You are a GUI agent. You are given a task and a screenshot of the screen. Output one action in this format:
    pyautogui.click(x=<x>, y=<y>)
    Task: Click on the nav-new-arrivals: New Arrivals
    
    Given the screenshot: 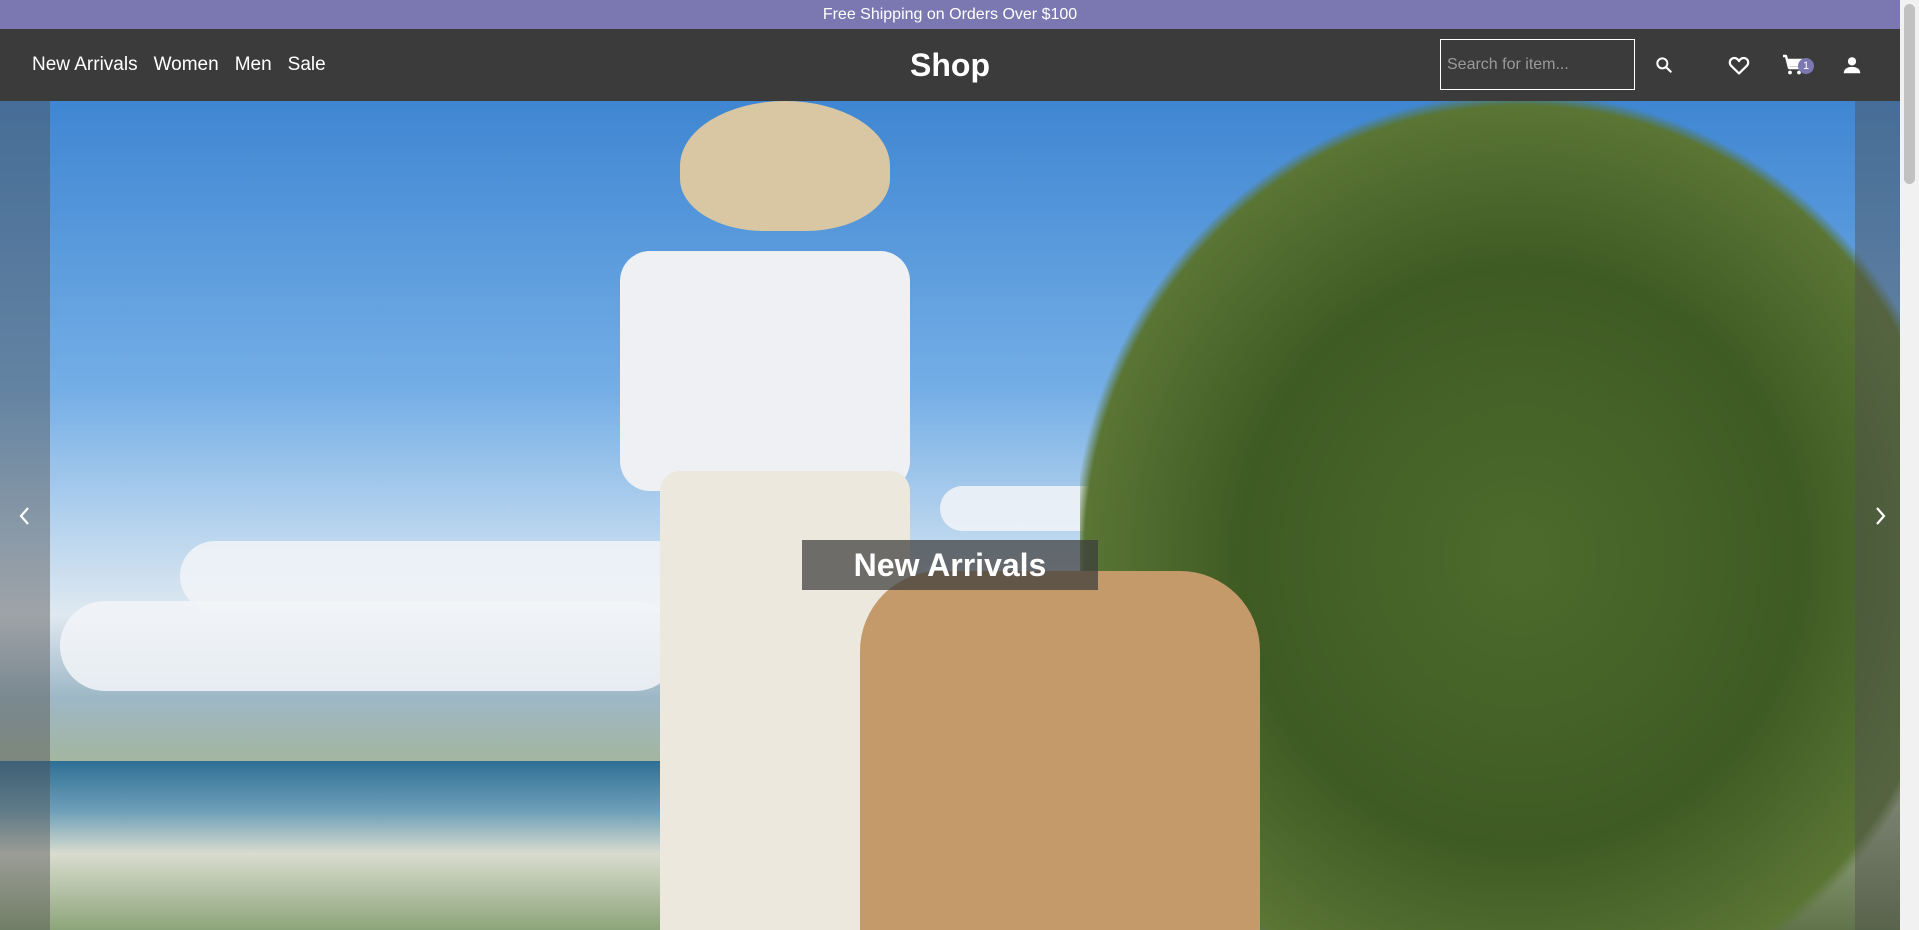 What is the action you would take?
    pyautogui.click(x=85, y=65)
    